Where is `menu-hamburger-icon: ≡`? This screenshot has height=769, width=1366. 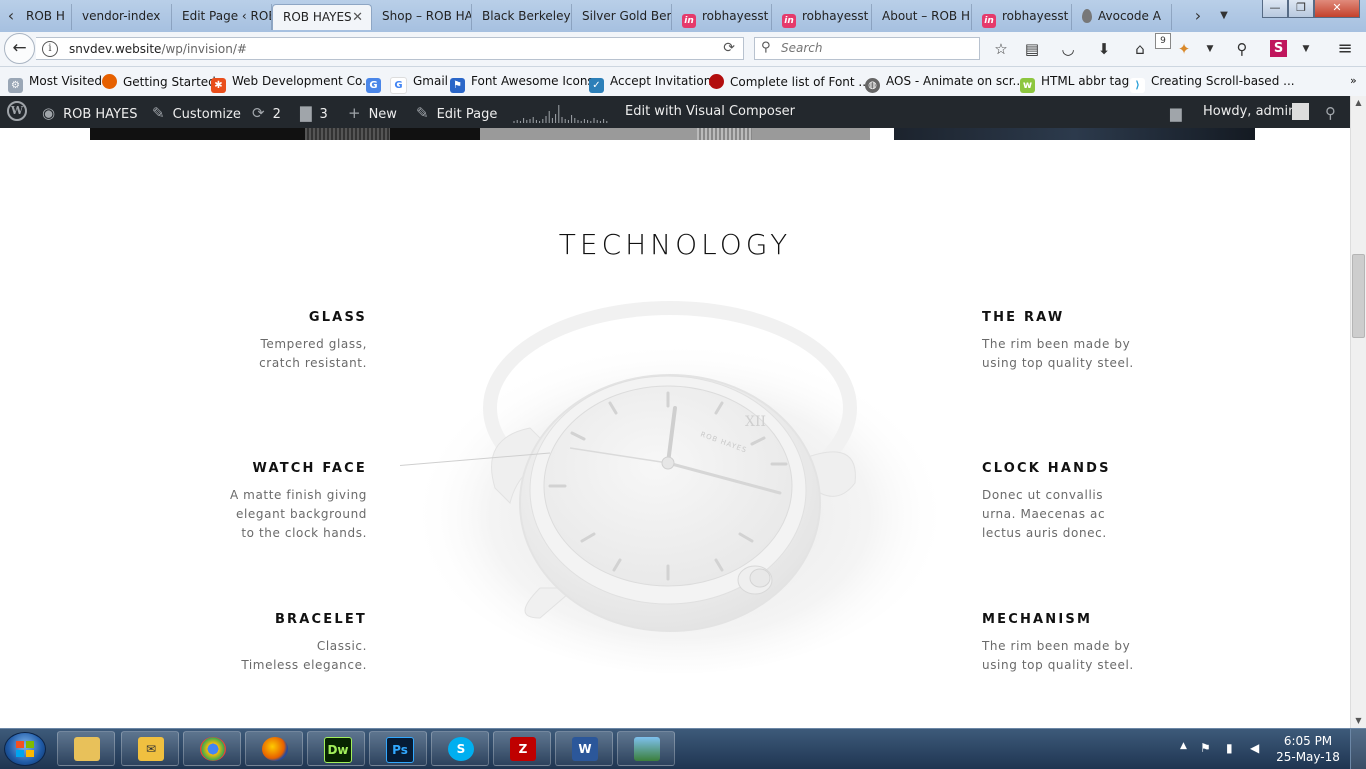
menu-hamburger-icon: ≡ is located at coordinates (1345, 49).